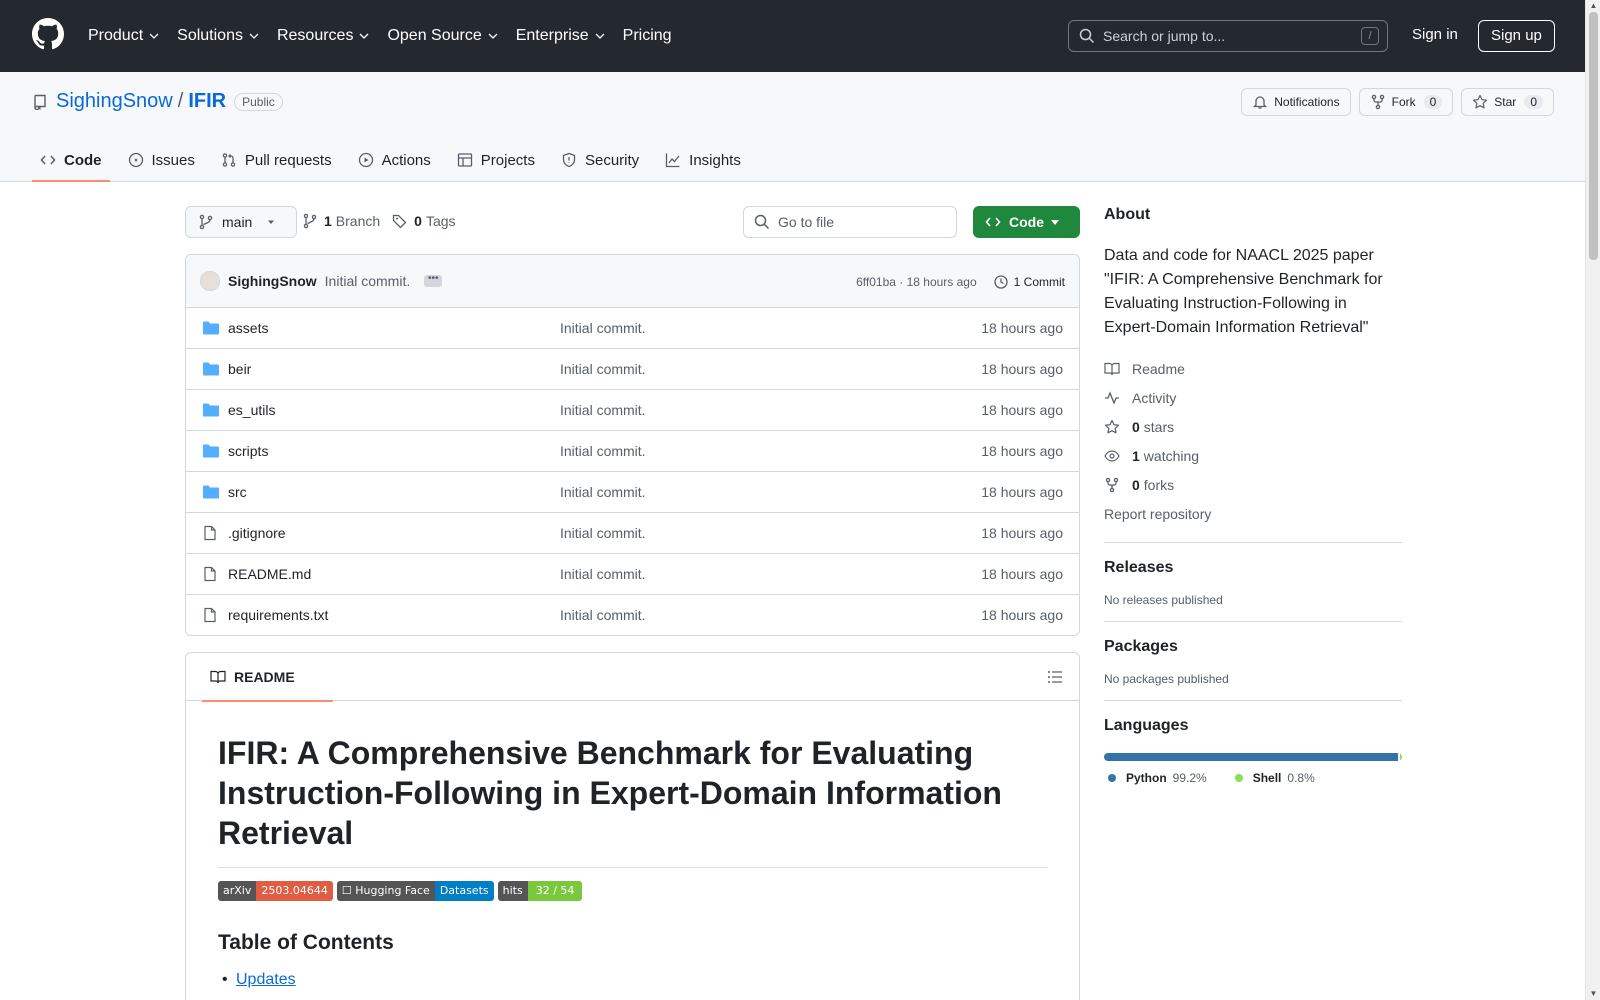 This screenshot has height=1000, width=1600. What do you see at coordinates (1253, 368) in the screenshot?
I see `readme-link: Readme` at bounding box center [1253, 368].